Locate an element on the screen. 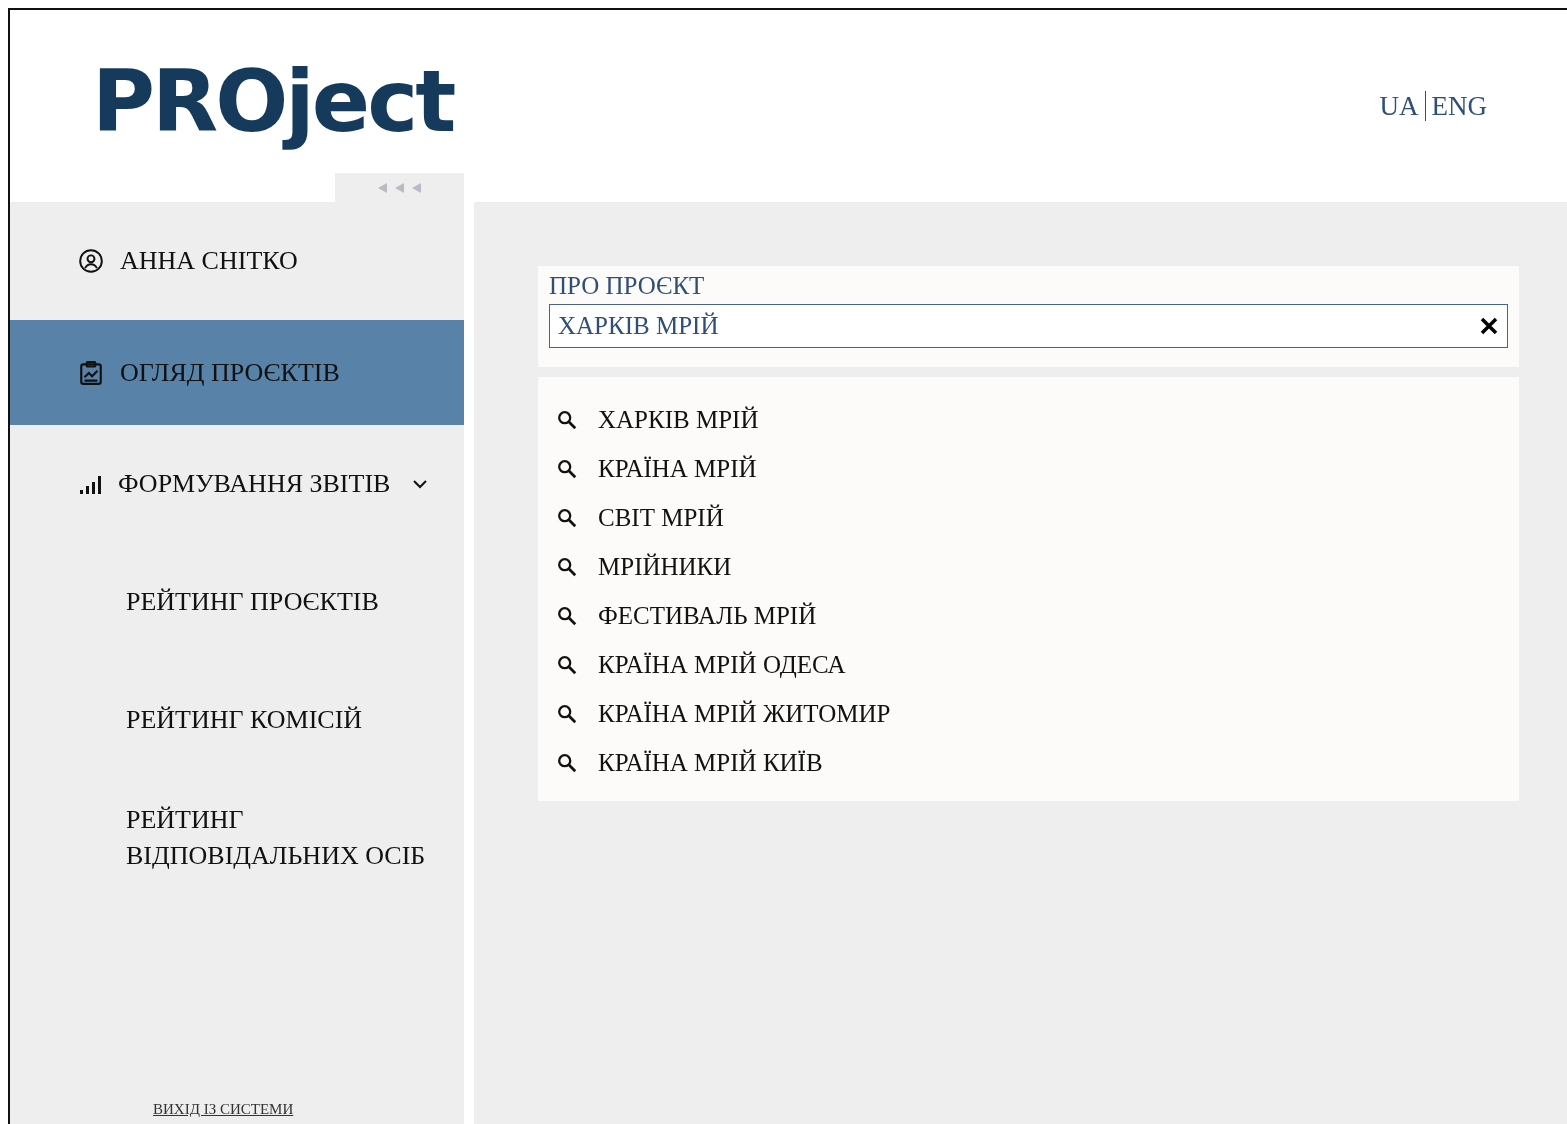 This screenshot has width=1567, height=1124. clipboard-chart-icon is located at coordinates (91, 372).